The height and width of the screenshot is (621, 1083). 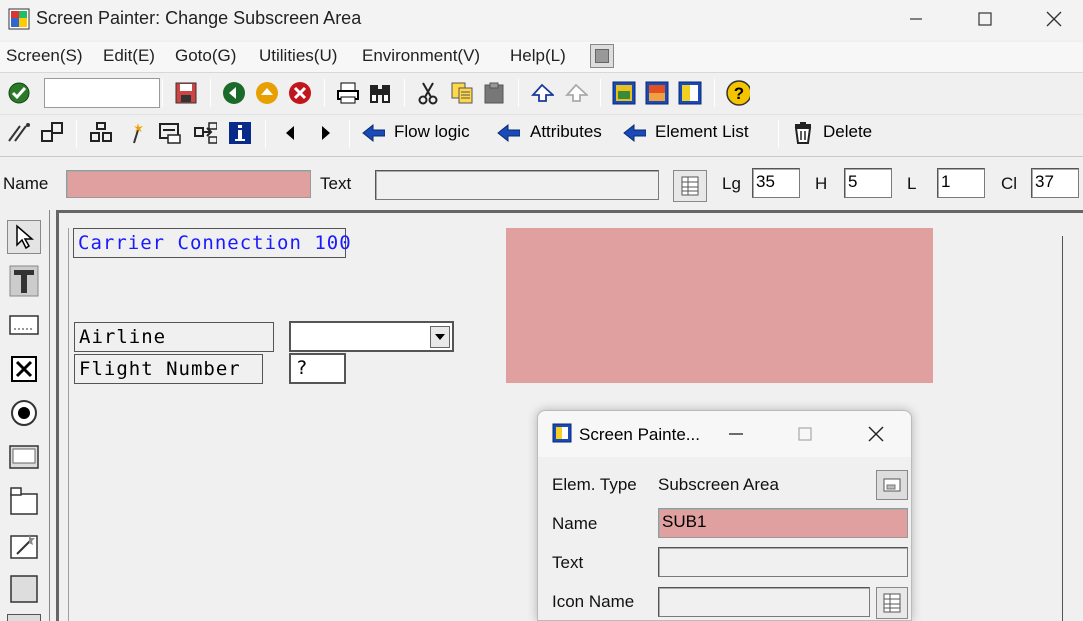 I want to click on minimize-button, so click(x=916, y=19).